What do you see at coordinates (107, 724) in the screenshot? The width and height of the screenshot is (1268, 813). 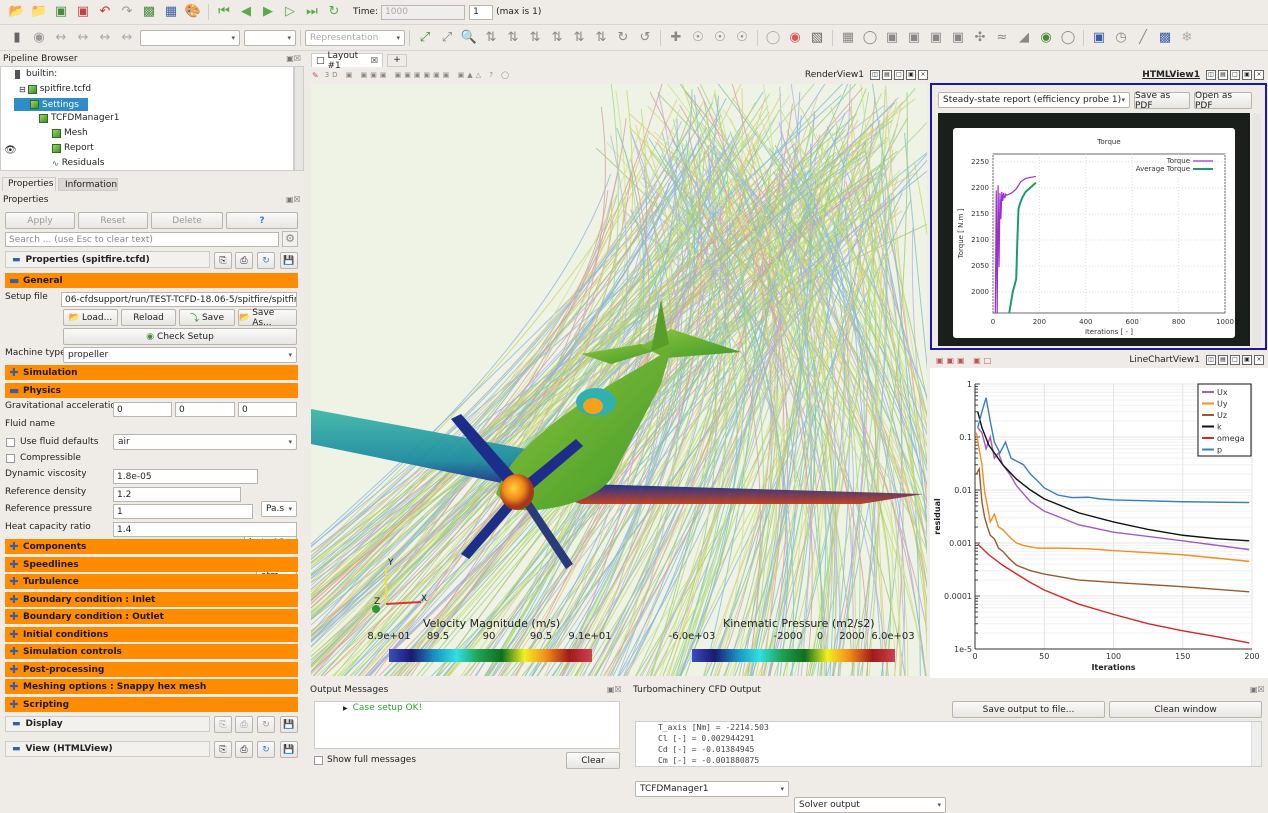 I see `display-group-header: ▬ Display` at bounding box center [107, 724].